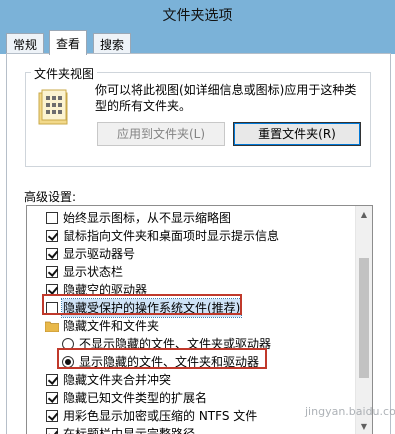  Describe the element at coordinates (226, 98) in the screenshot. I see `folder-views-description: 你可以将此视图(如详细信息或图标)应用于这种类型的所有文件夹。` at that location.